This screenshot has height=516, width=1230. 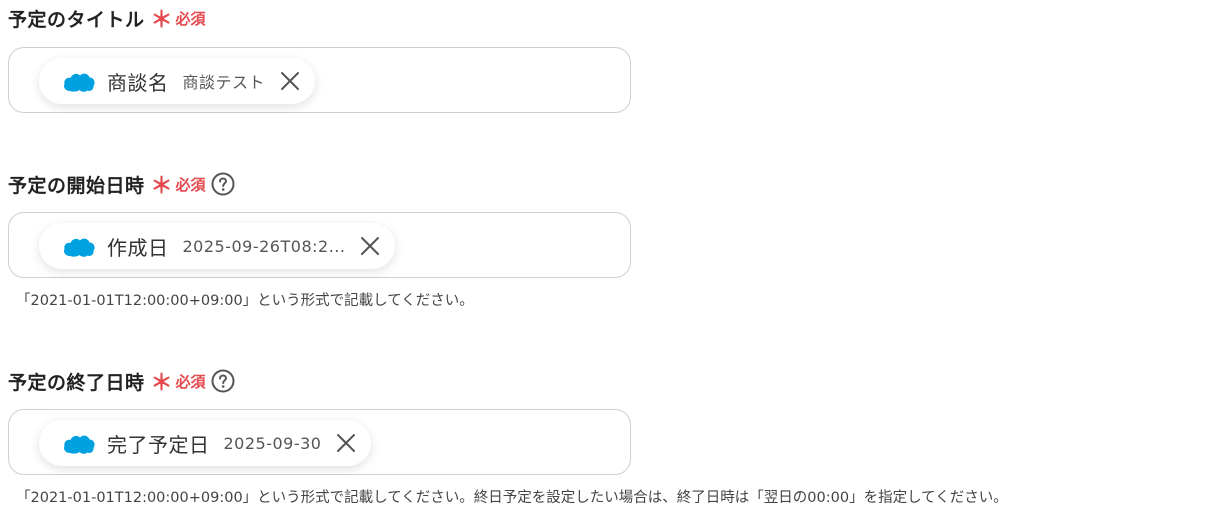 What do you see at coordinates (138, 247) in the screenshot?
I see `chip-field-name: 作成日` at bounding box center [138, 247].